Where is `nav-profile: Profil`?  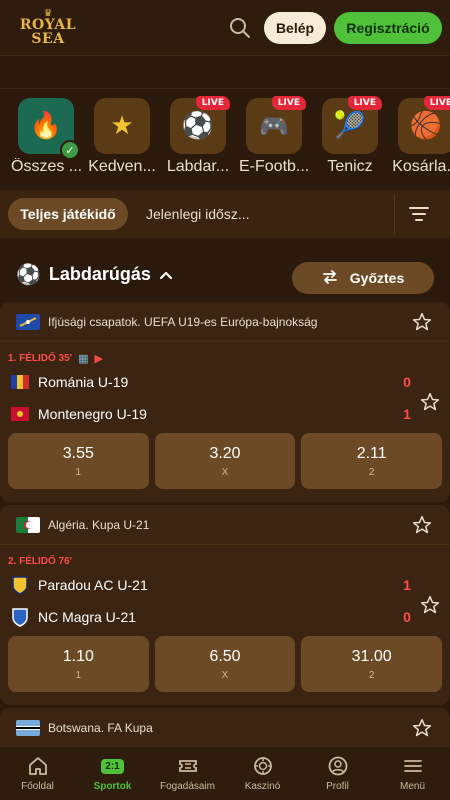
nav-profile: Profil is located at coordinates (337, 773).